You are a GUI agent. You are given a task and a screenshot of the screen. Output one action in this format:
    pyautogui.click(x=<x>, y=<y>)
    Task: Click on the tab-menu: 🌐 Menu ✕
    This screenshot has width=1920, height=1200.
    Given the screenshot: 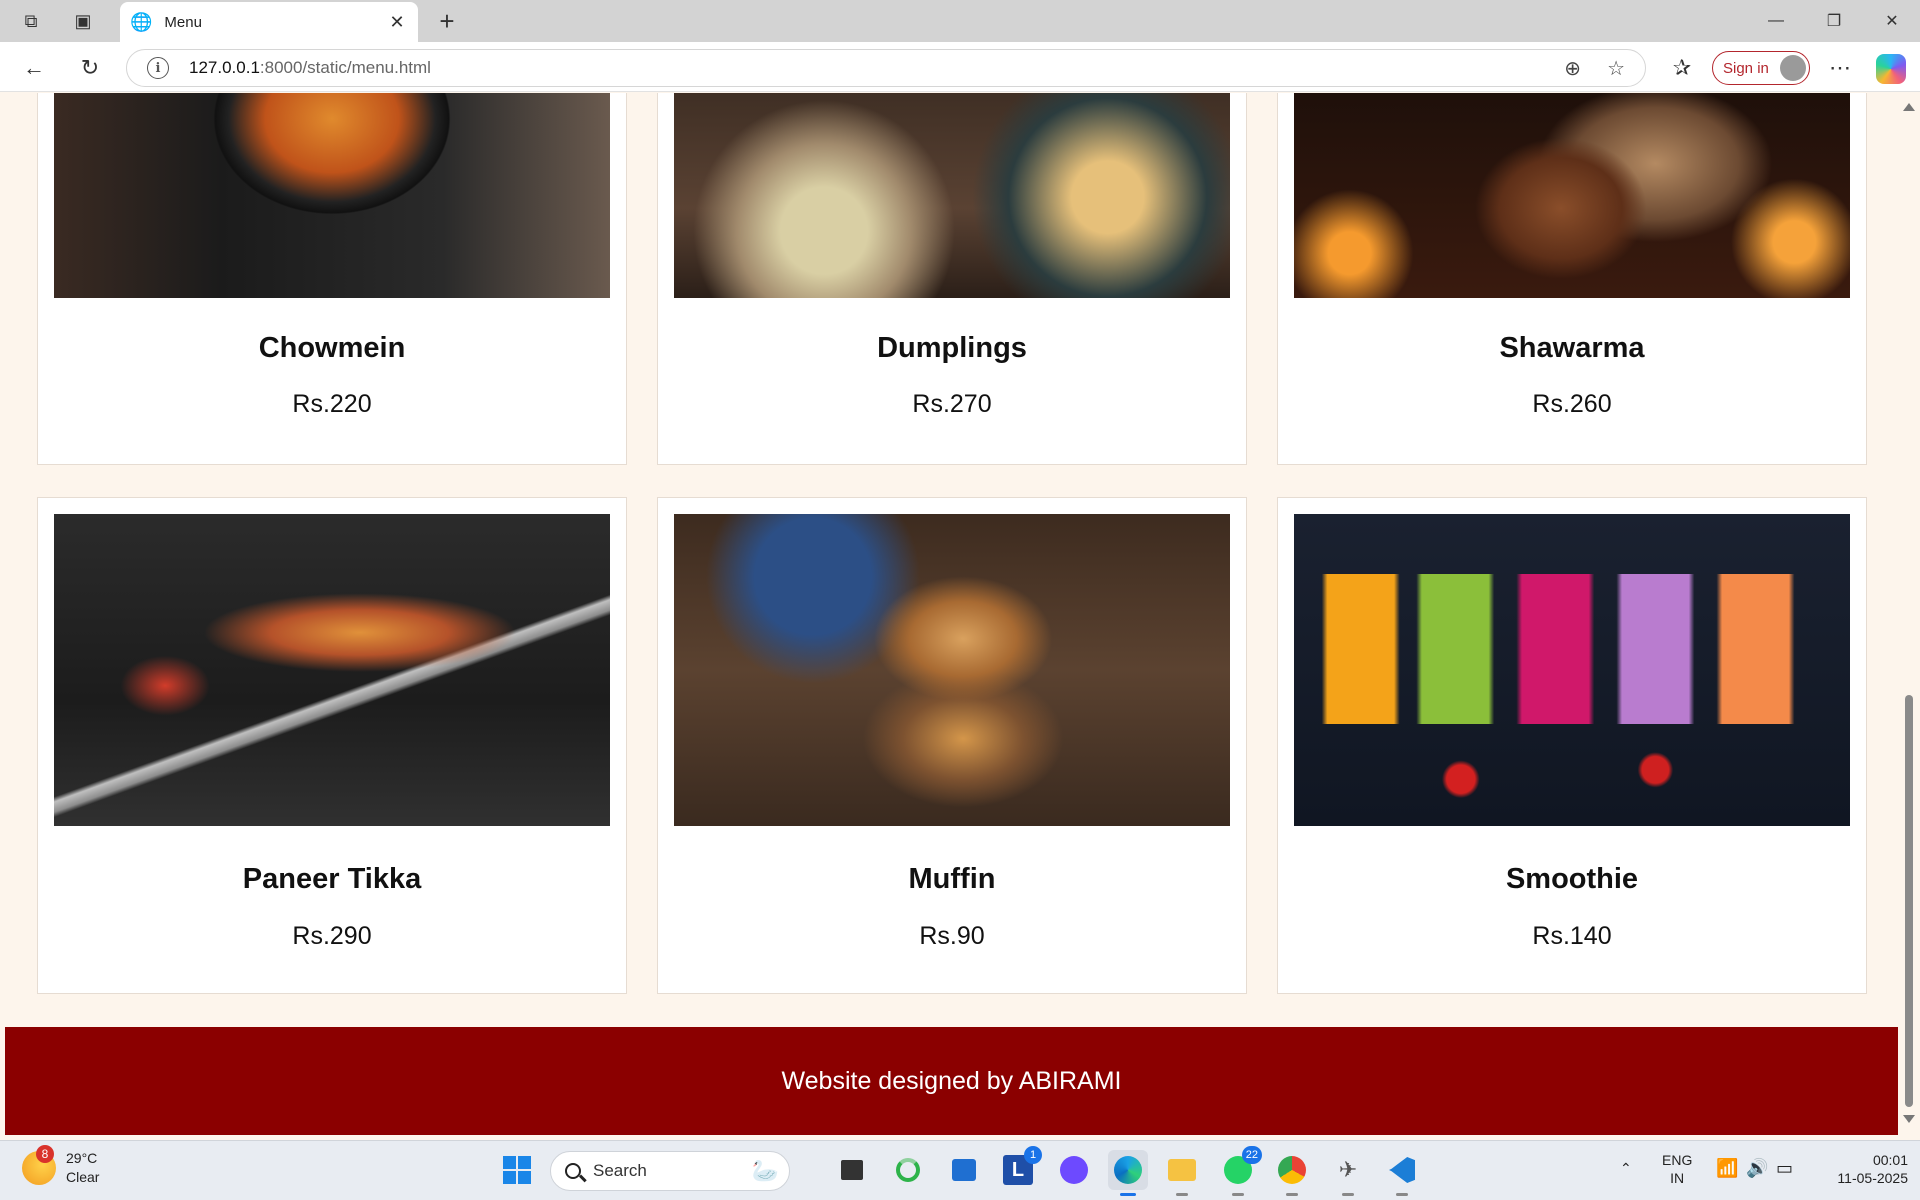 What is the action you would take?
    pyautogui.click(x=269, y=22)
    